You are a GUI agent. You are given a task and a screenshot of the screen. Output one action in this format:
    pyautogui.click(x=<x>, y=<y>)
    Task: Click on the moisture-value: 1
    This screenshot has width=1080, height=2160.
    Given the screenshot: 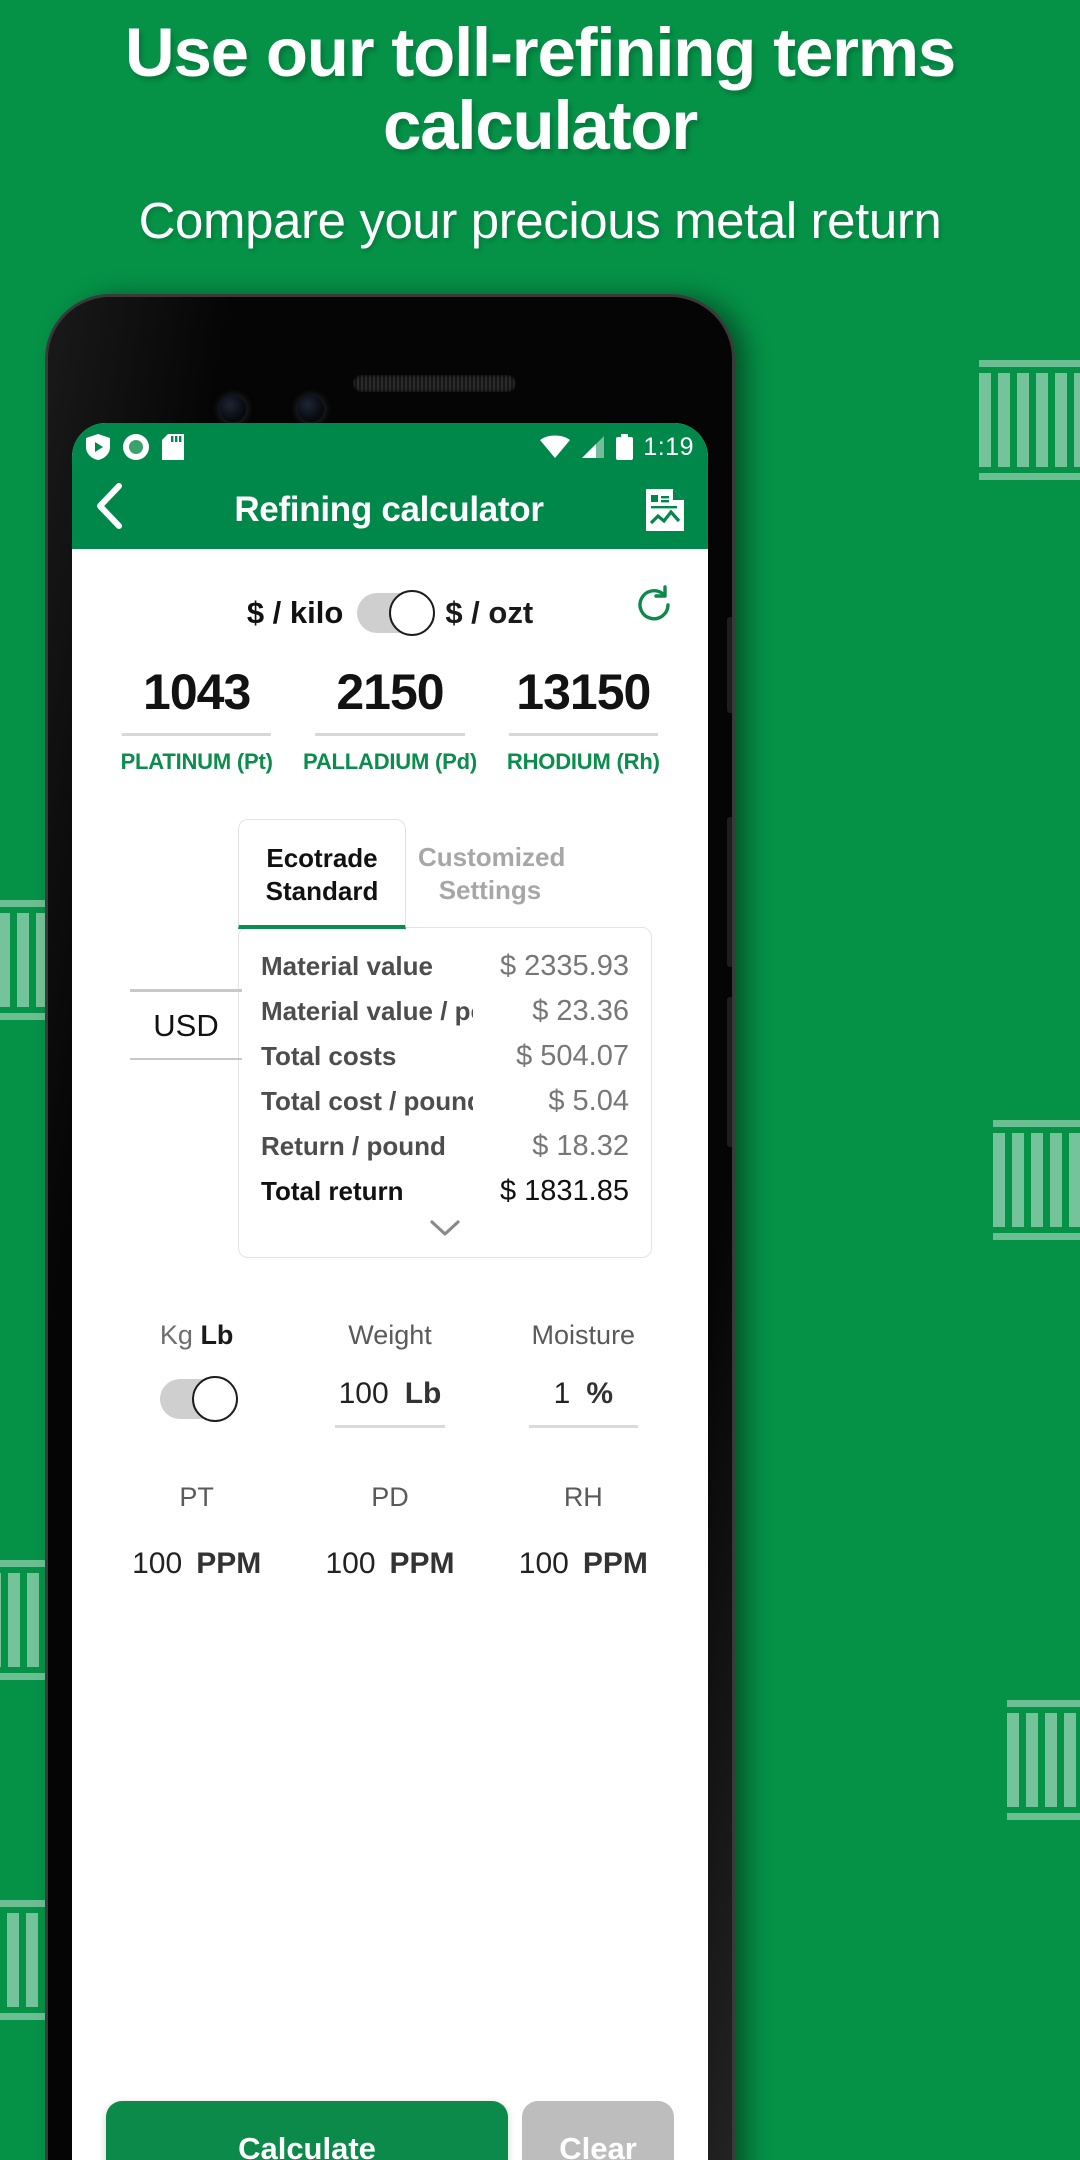 What is the action you would take?
    pyautogui.click(x=562, y=1393)
    